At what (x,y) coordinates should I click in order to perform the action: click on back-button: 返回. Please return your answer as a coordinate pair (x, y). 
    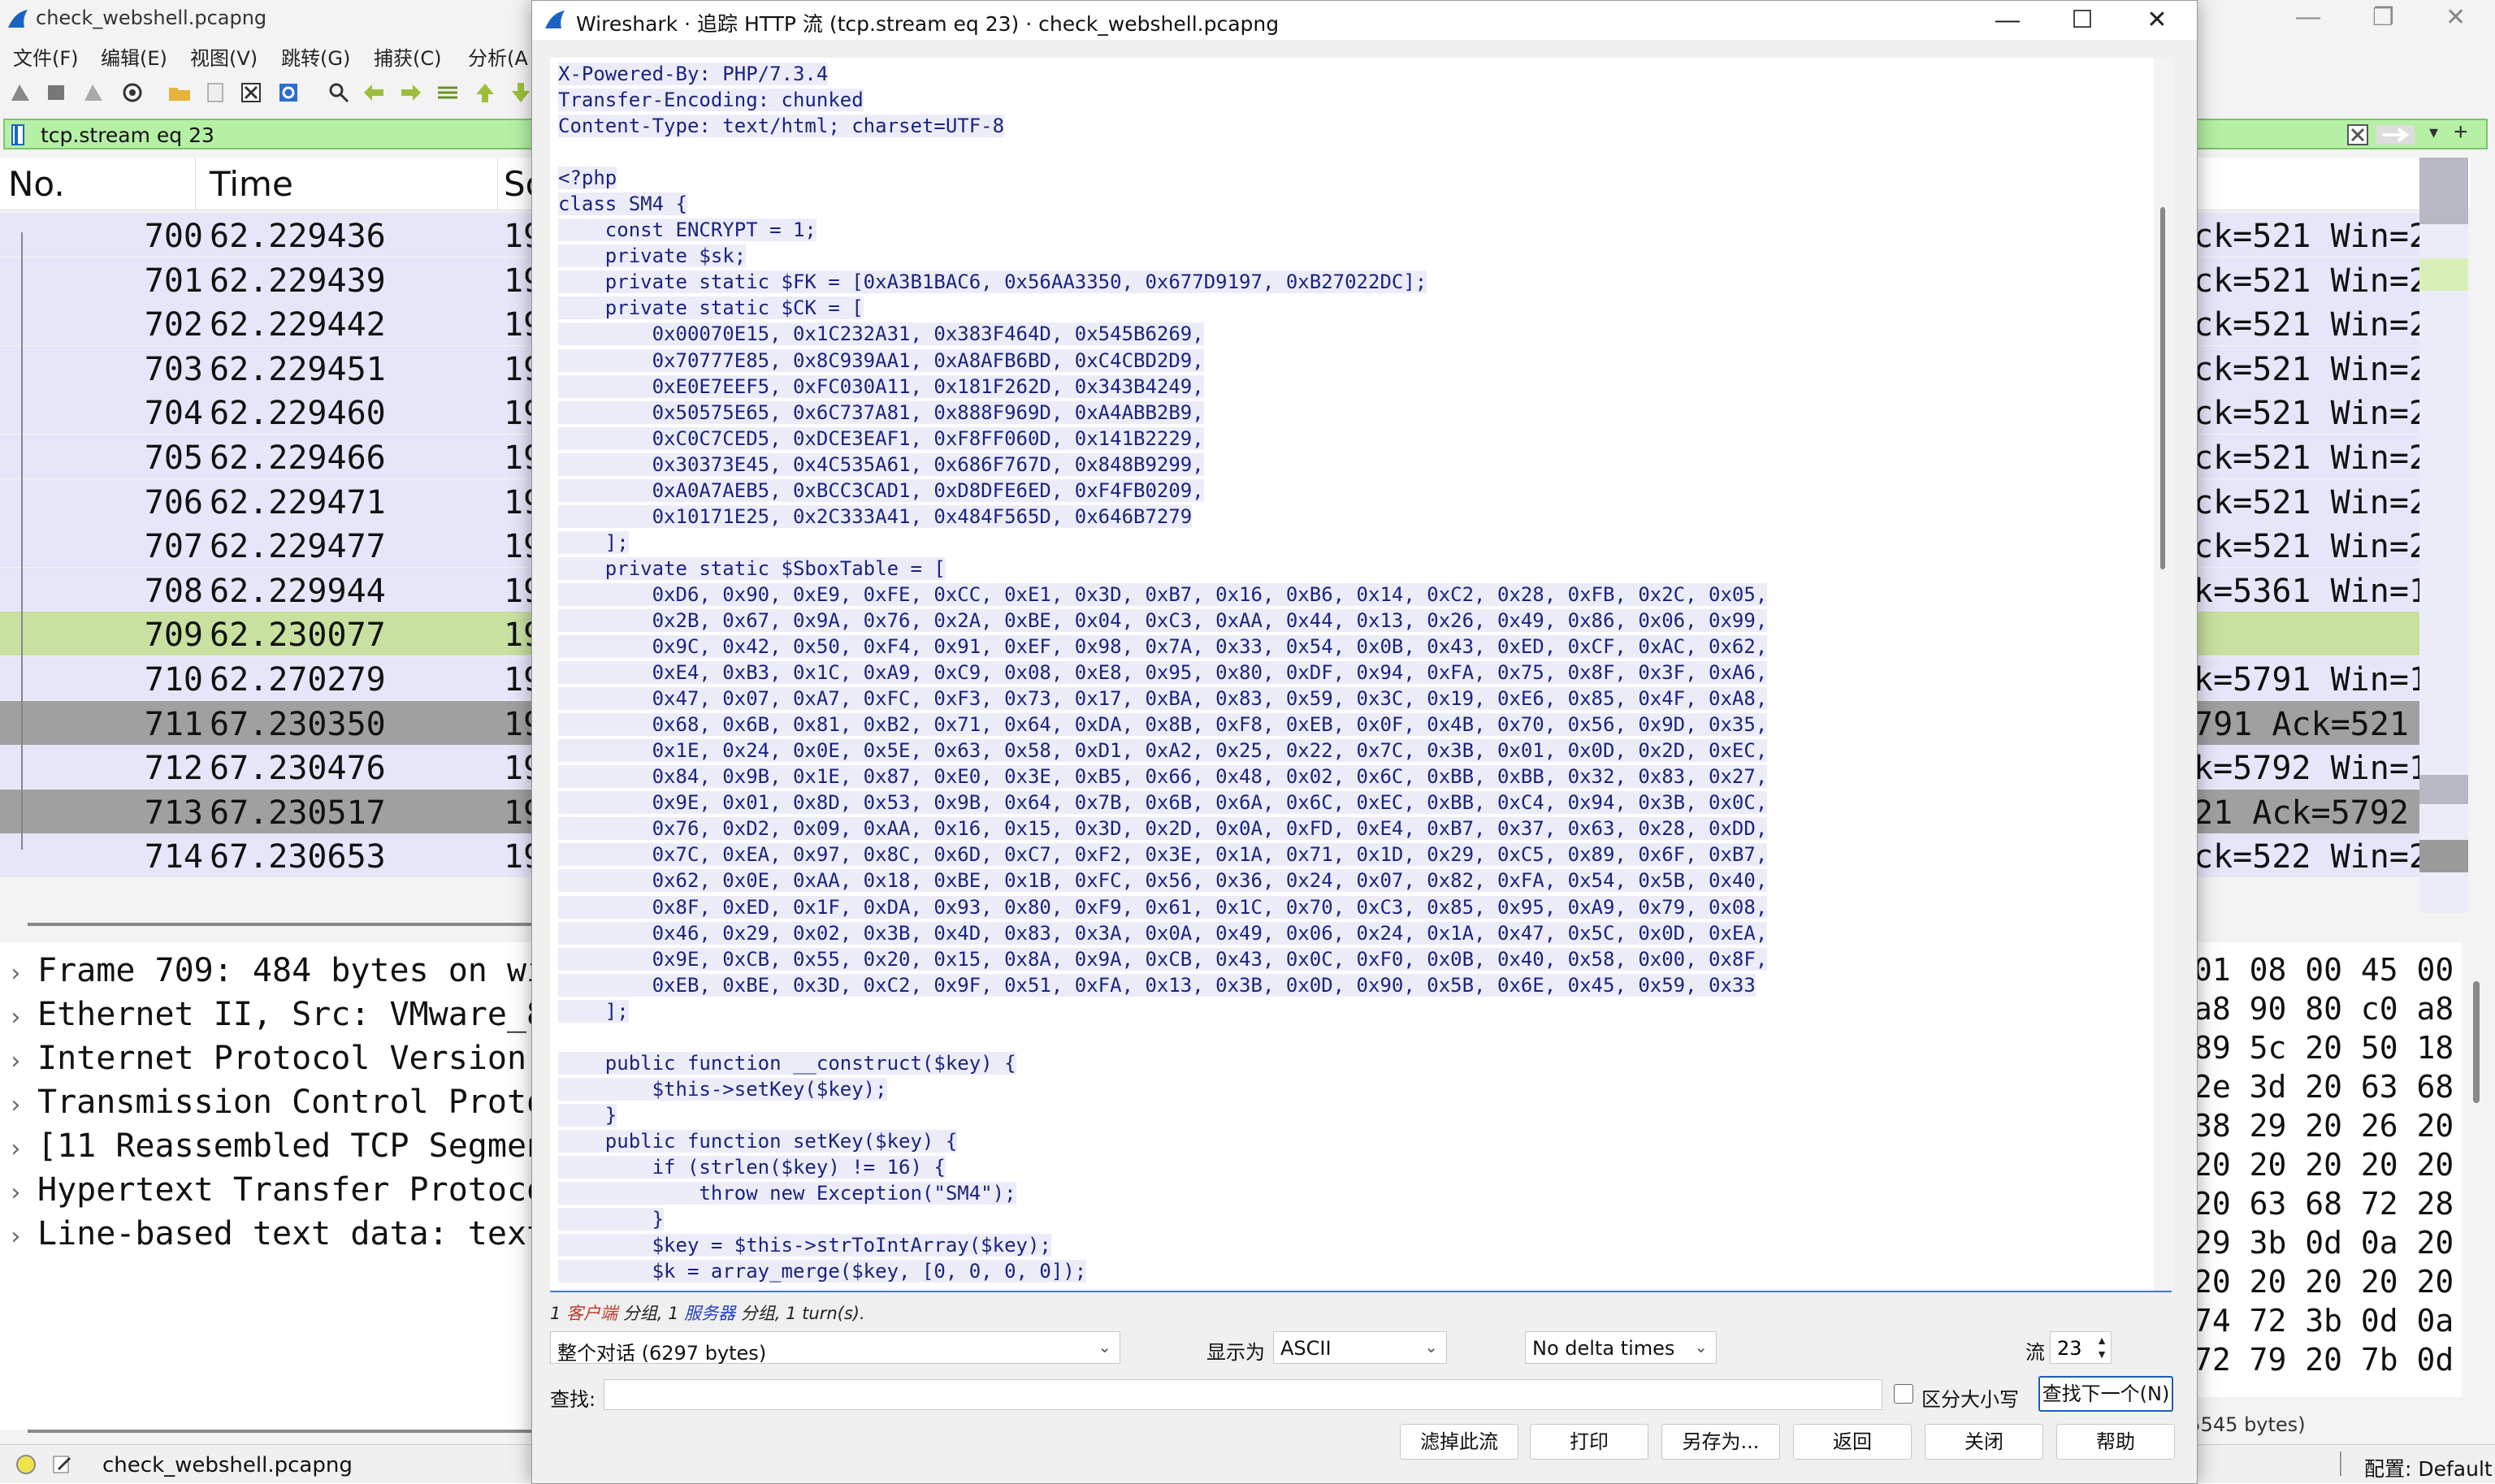
    Looking at the image, I should click on (1852, 1442).